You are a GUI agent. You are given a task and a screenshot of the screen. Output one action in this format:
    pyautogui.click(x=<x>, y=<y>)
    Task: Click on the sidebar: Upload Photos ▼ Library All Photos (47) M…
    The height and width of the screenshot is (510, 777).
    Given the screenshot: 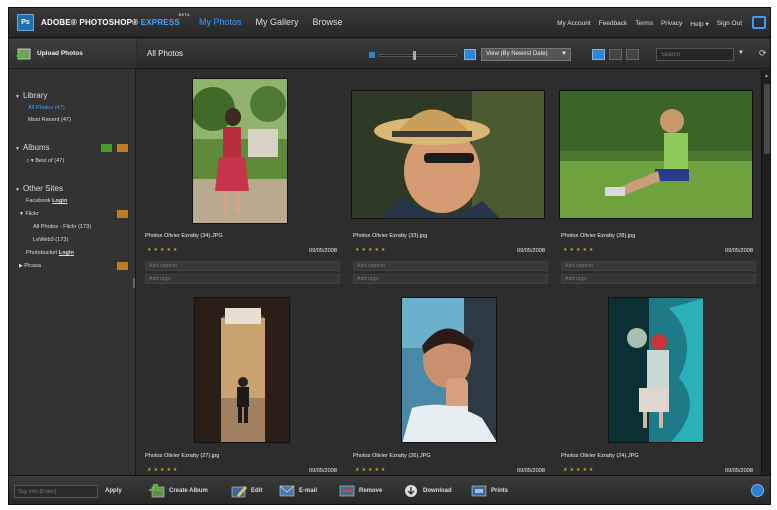 What is the action you would take?
    pyautogui.click(x=72, y=257)
    